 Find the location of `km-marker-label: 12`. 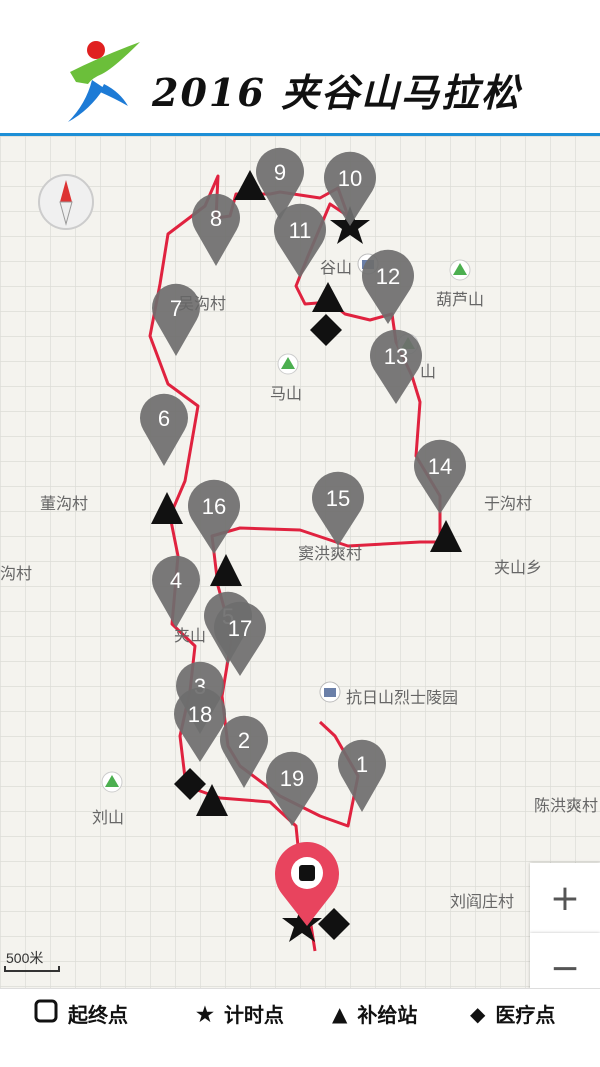

km-marker-label: 12 is located at coordinates (388, 276).